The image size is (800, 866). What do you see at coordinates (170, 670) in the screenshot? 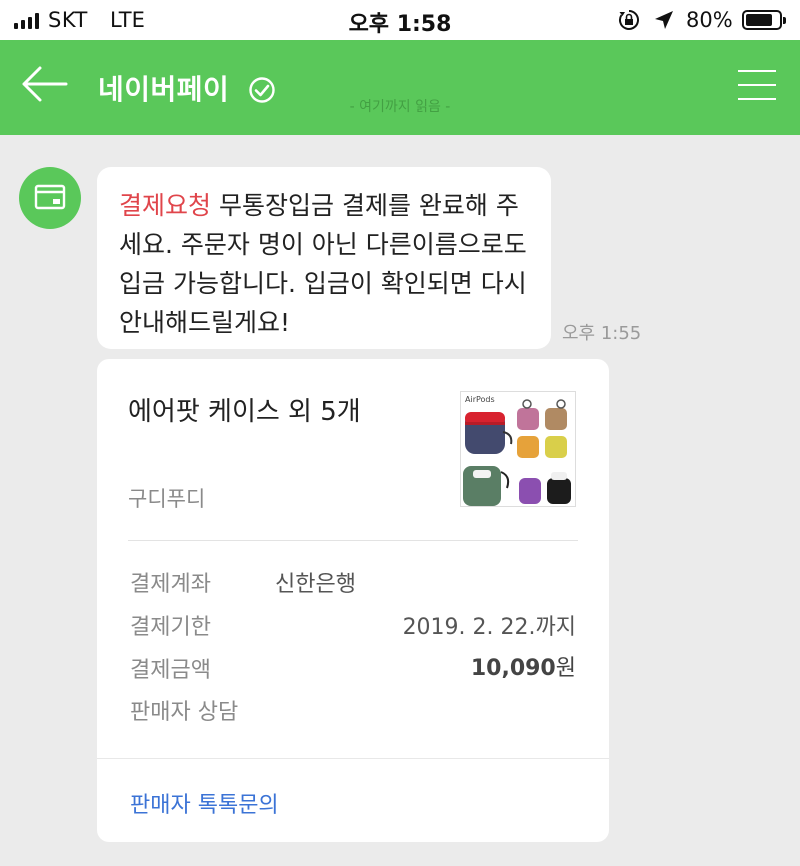
I see `amount-label: 결제금액` at bounding box center [170, 670].